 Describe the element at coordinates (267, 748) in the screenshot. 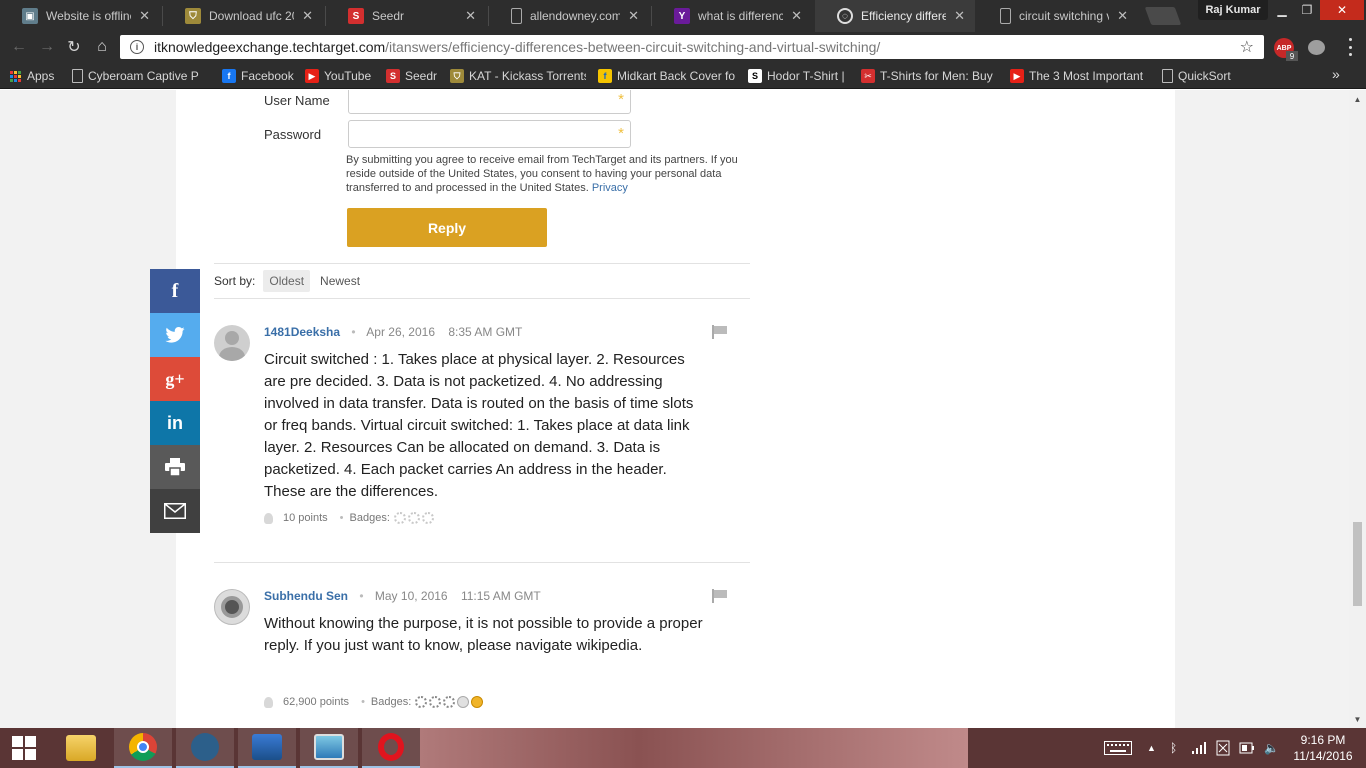

I see `taskbar-network-tool` at that location.